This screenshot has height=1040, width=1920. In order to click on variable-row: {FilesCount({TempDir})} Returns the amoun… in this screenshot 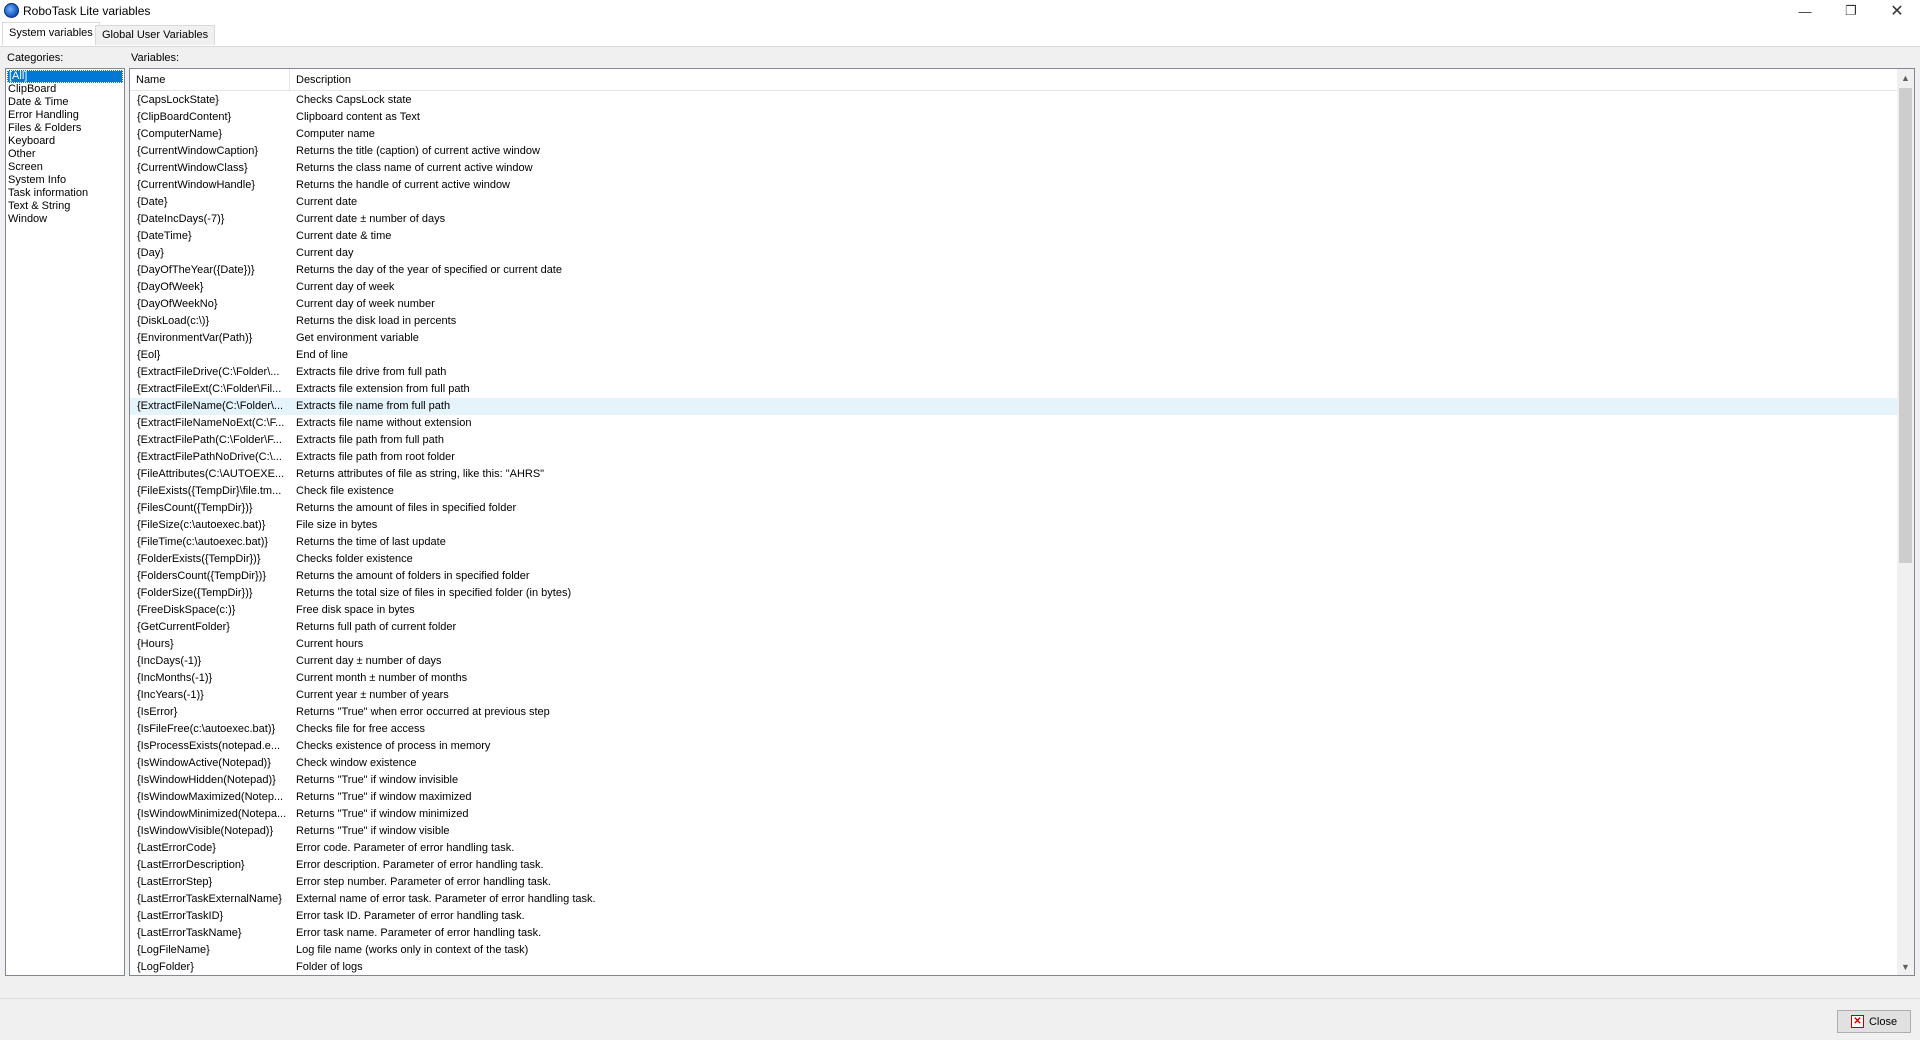, I will do `click(1014, 508)`.